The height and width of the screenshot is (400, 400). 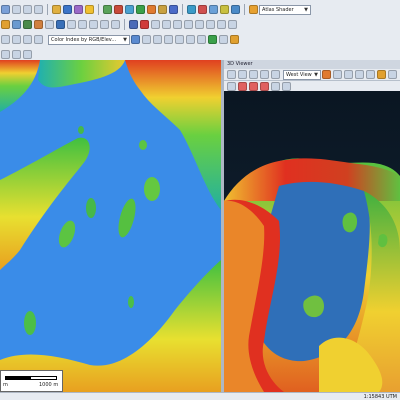 I want to click on viewer-toolbar: West View ▼, so click(x=312, y=75).